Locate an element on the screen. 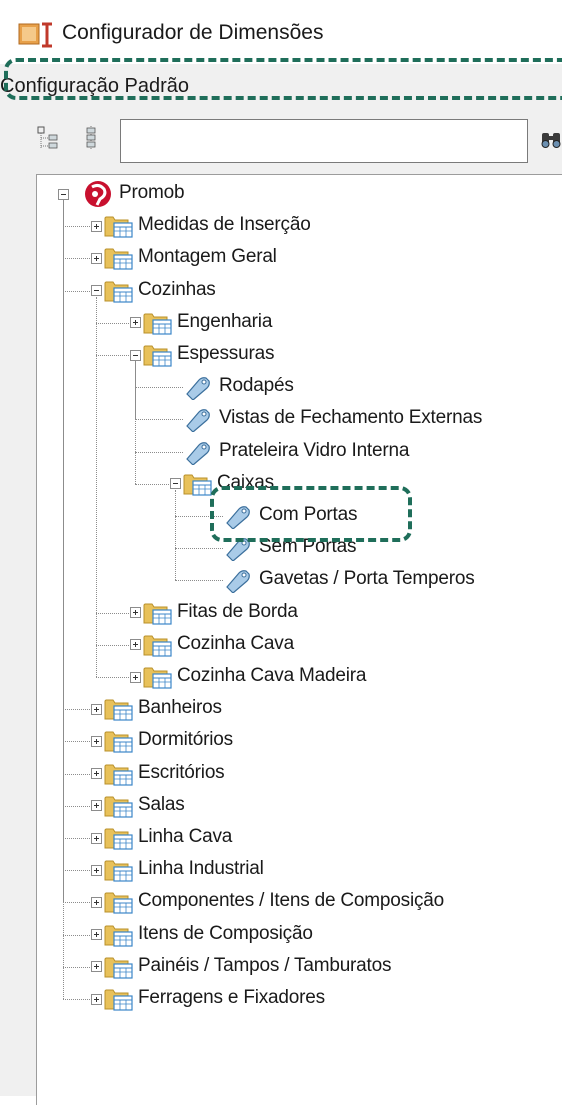 The height and width of the screenshot is (1105, 562). tree-node: Linha Industrial is located at coordinates (314, 871).